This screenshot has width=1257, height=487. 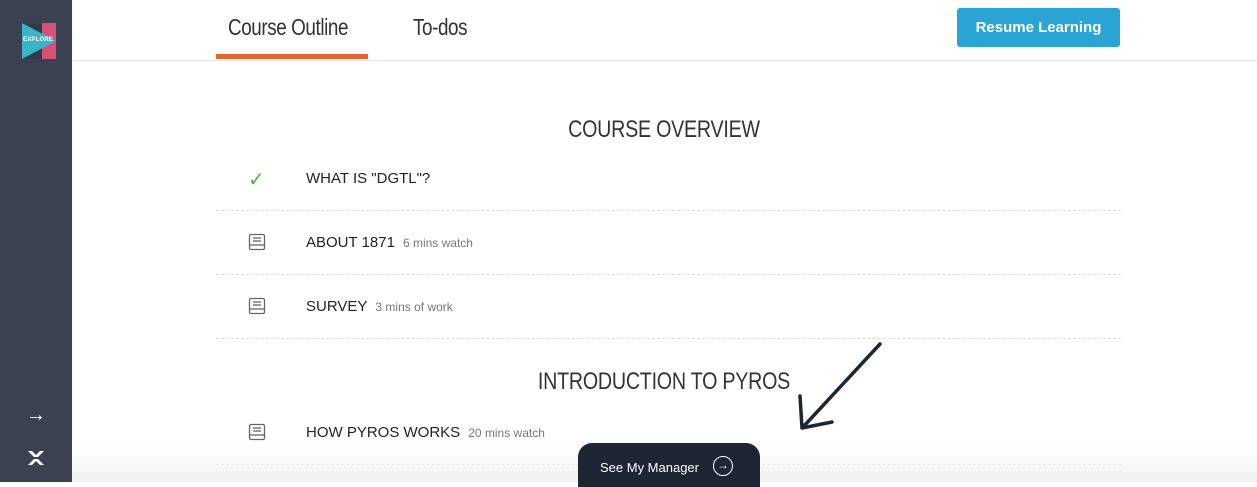 I want to click on brand-mark-icon, so click(x=36, y=460).